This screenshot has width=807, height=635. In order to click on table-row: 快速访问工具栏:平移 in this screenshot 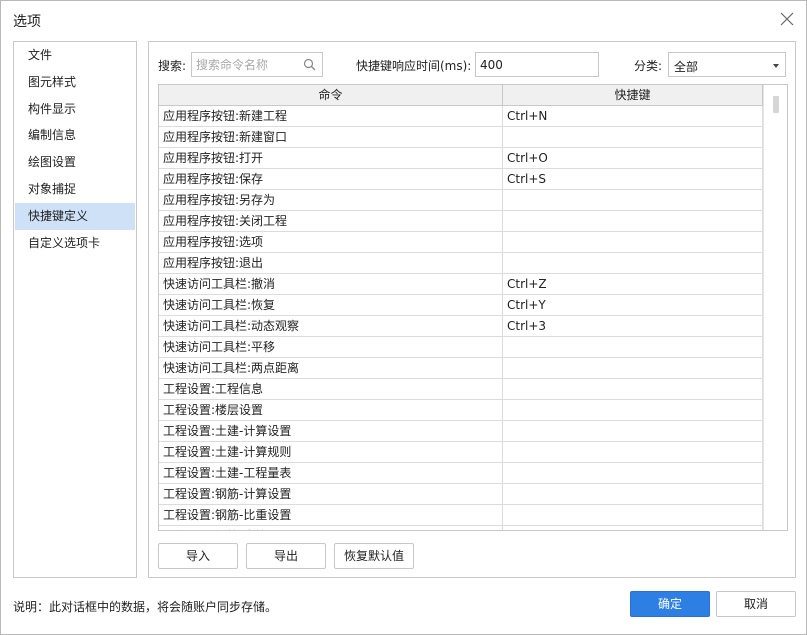, I will do `click(461, 347)`.